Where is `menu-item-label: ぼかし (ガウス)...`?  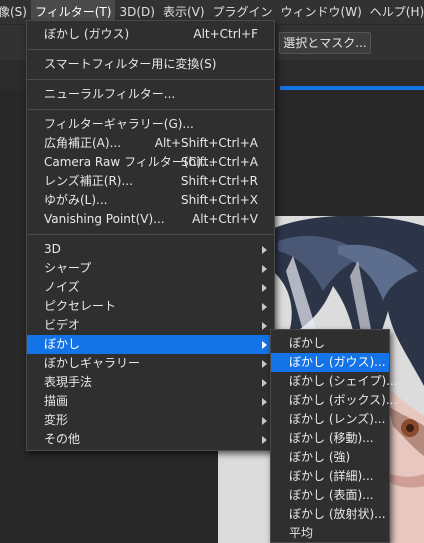
menu-item-label: ぼかし (ガウス)... is located at coordinates (337, 362).